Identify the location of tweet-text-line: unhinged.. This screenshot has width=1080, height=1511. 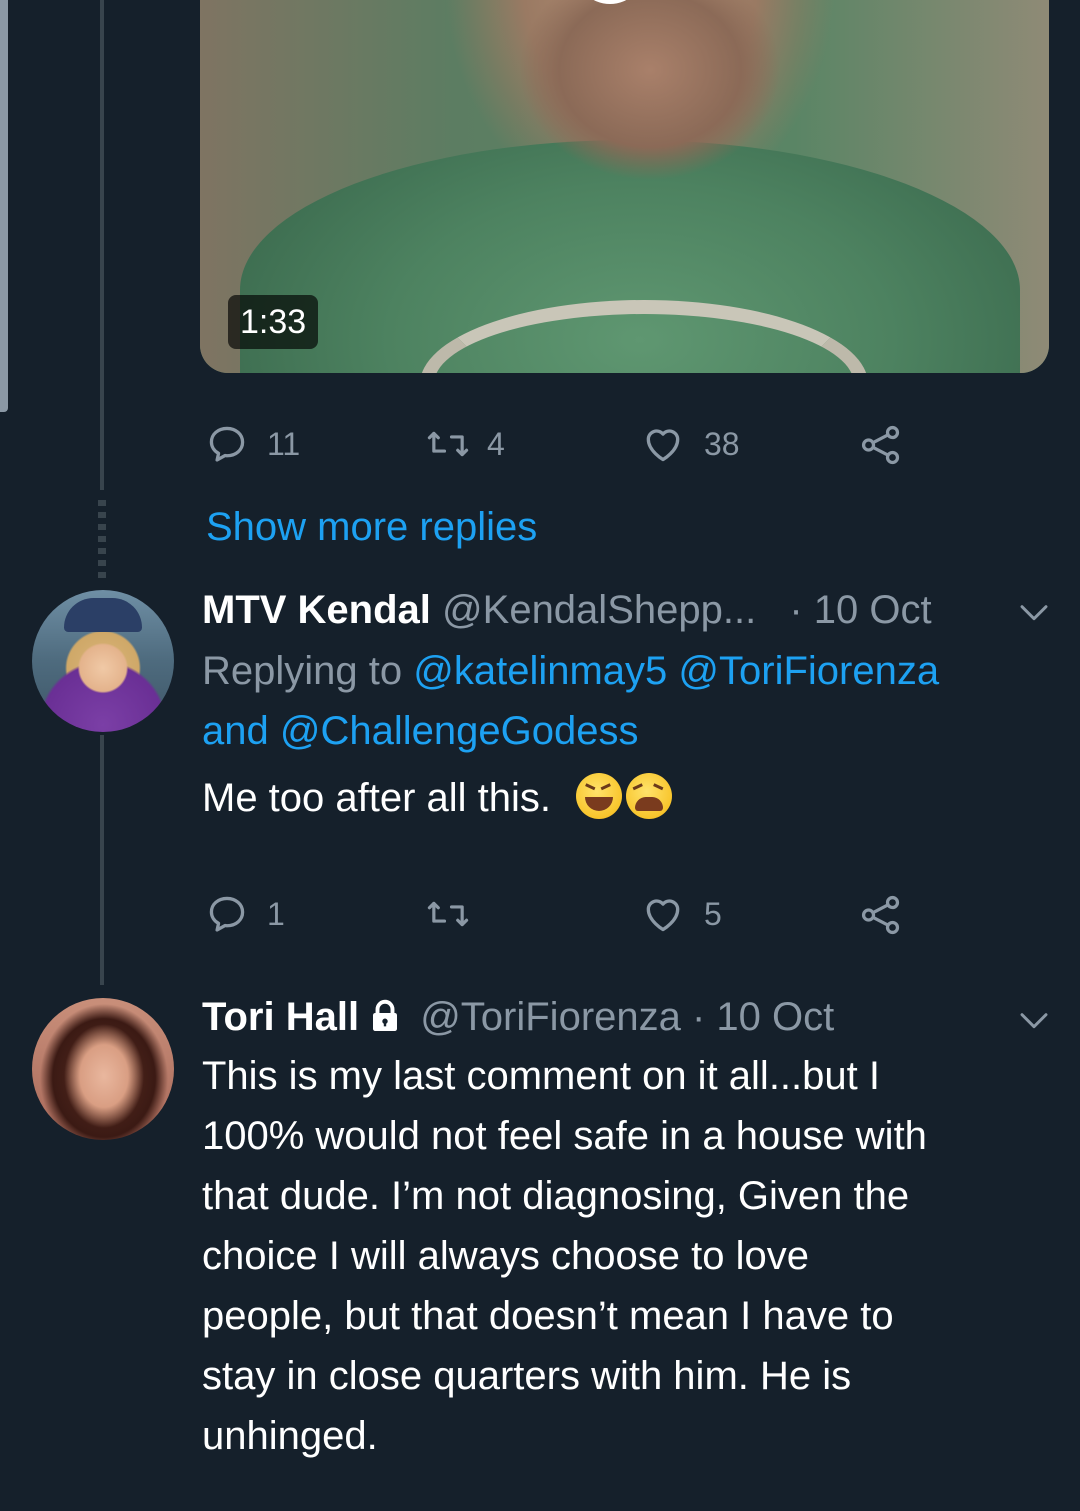
(290, 1436).